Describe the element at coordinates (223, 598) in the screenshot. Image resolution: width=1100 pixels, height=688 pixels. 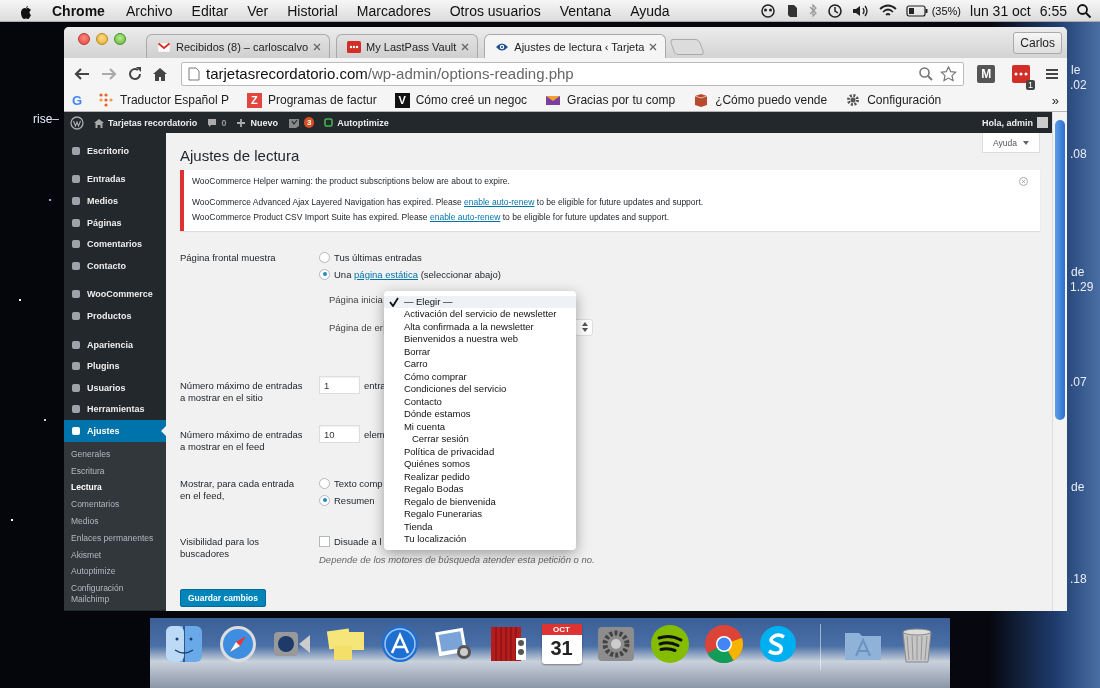
I see `save-button: Guardar cambios` at that location.